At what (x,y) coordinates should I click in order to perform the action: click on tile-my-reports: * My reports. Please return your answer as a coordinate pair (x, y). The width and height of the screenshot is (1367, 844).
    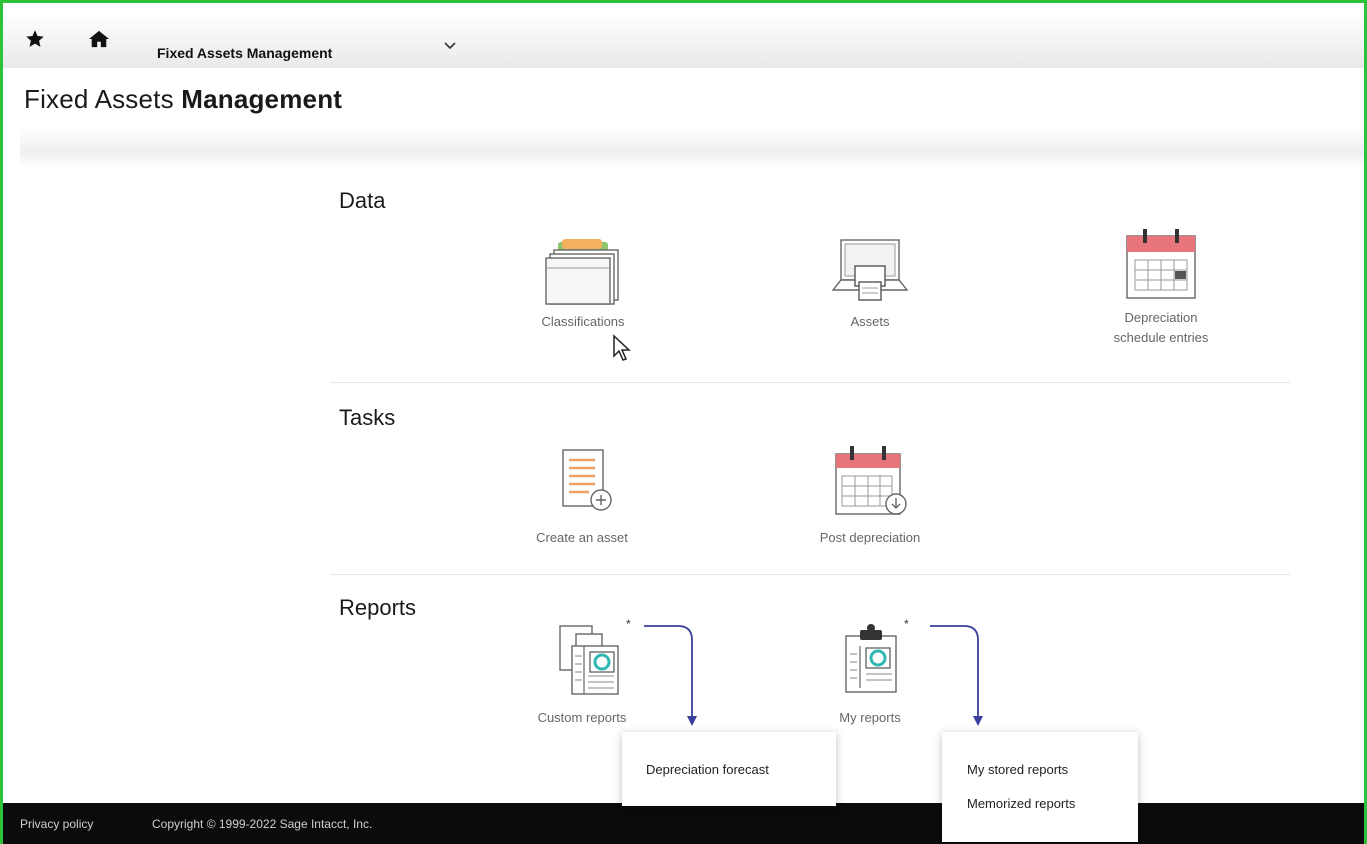
    Looking at the image, I should click on (870, 672).